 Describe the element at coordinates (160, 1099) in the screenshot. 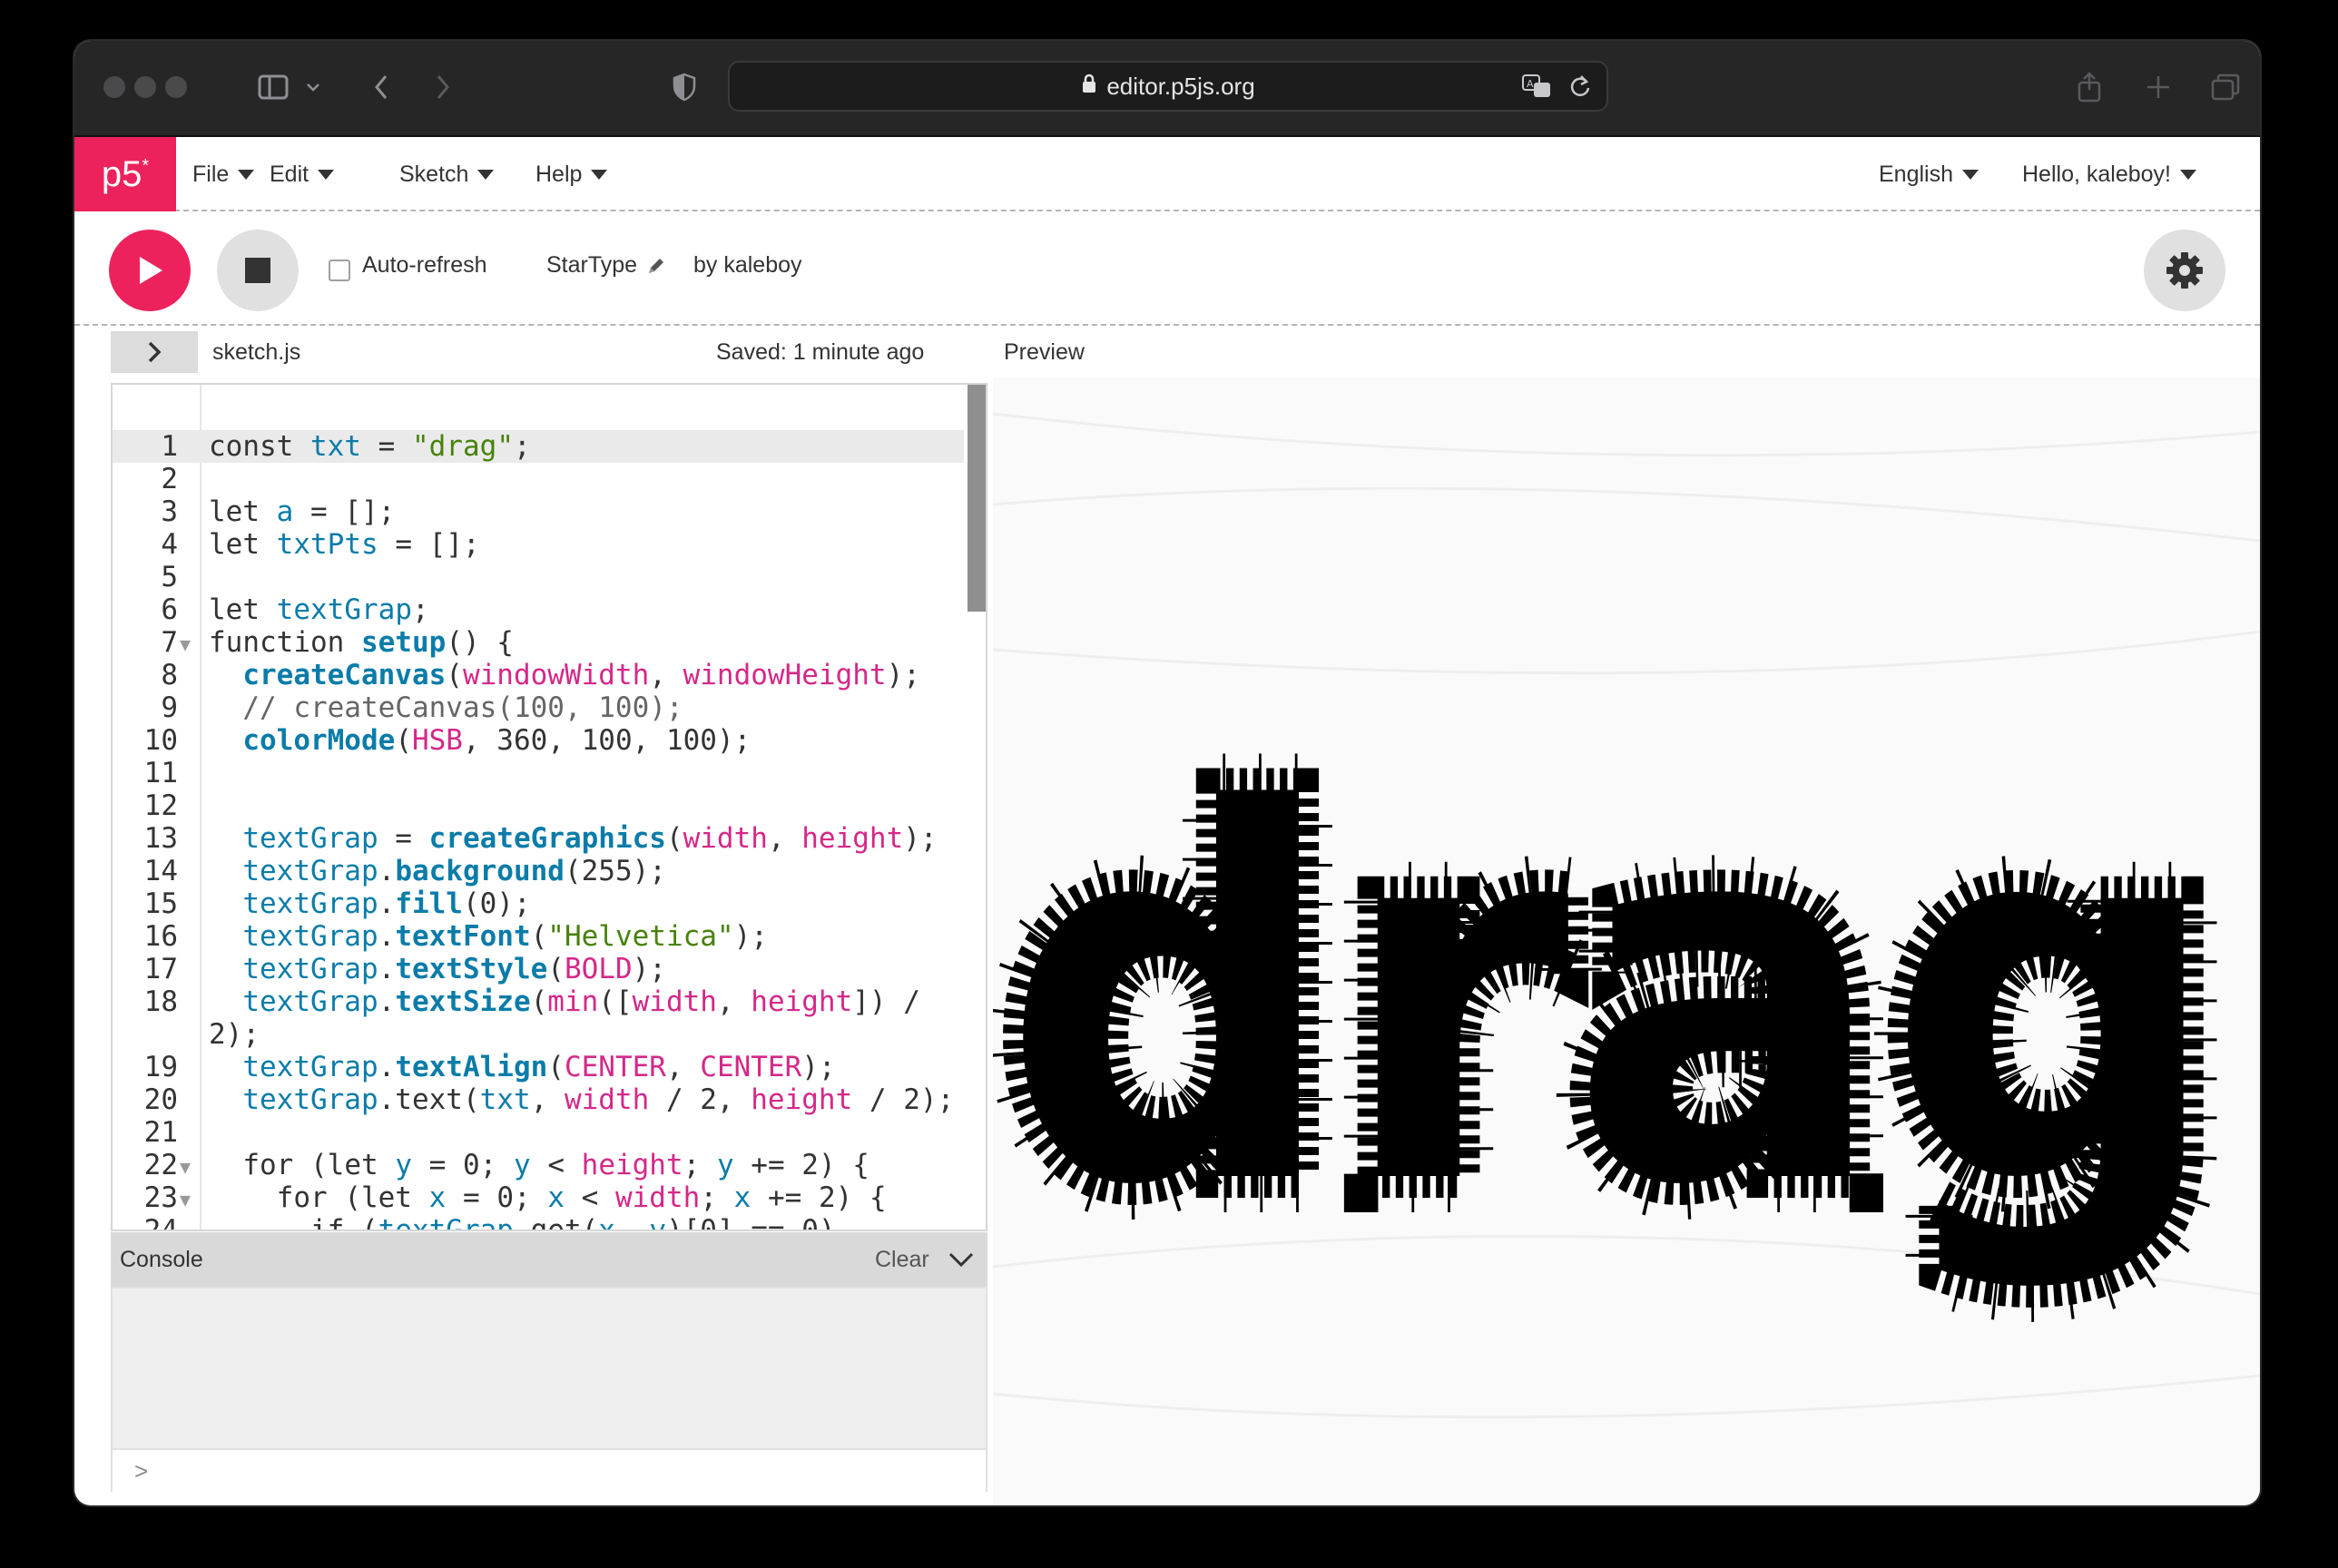

I see `line-number: 20` at that location.